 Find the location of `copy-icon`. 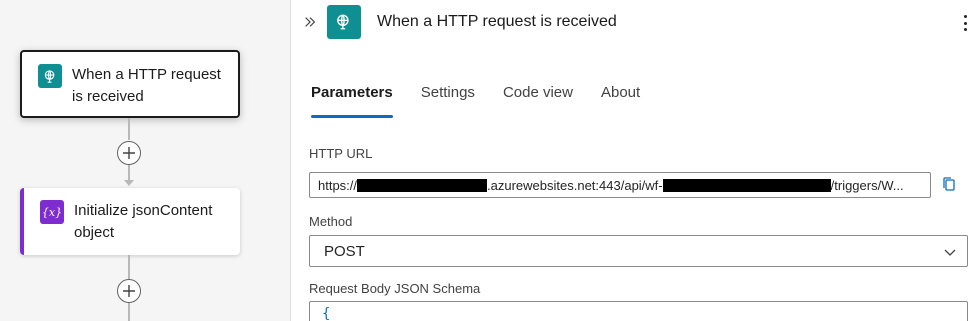

copy-icon is located at coordinates (949, 184).